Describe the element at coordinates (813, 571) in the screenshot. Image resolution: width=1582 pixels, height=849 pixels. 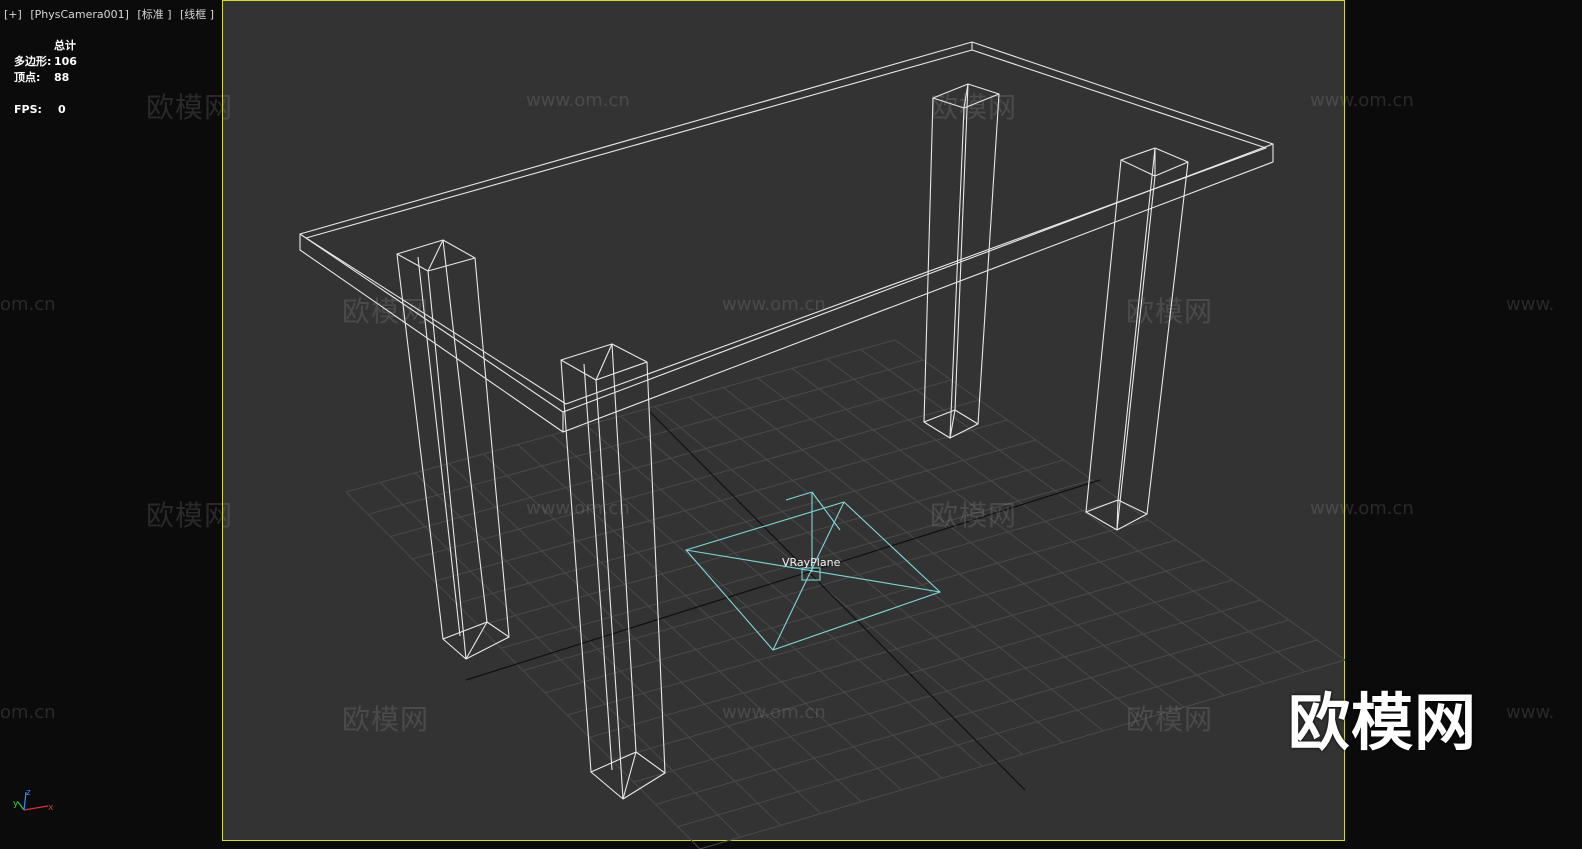
I see `vrayplane-object` at that location.